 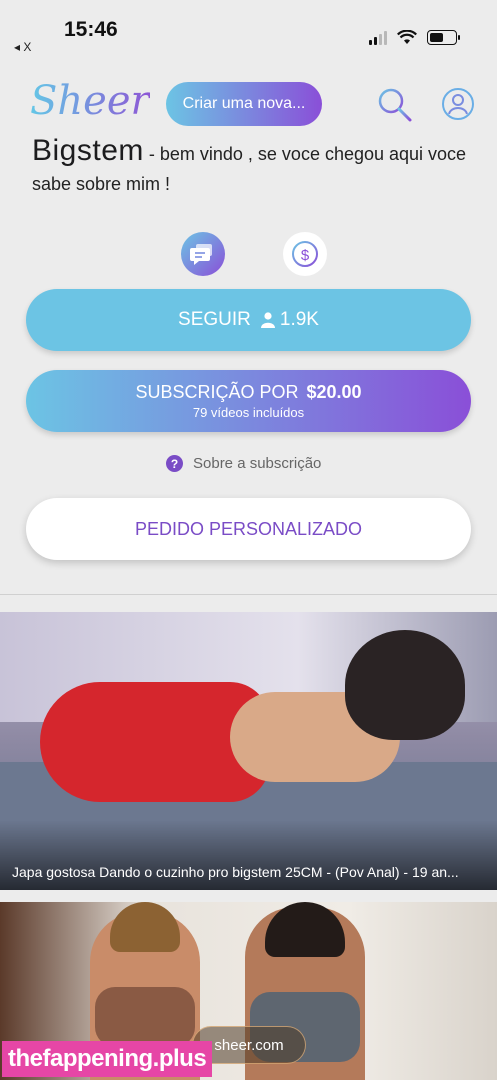 I want to click on follower-count: 1.9K, so click(x=289, y=320).